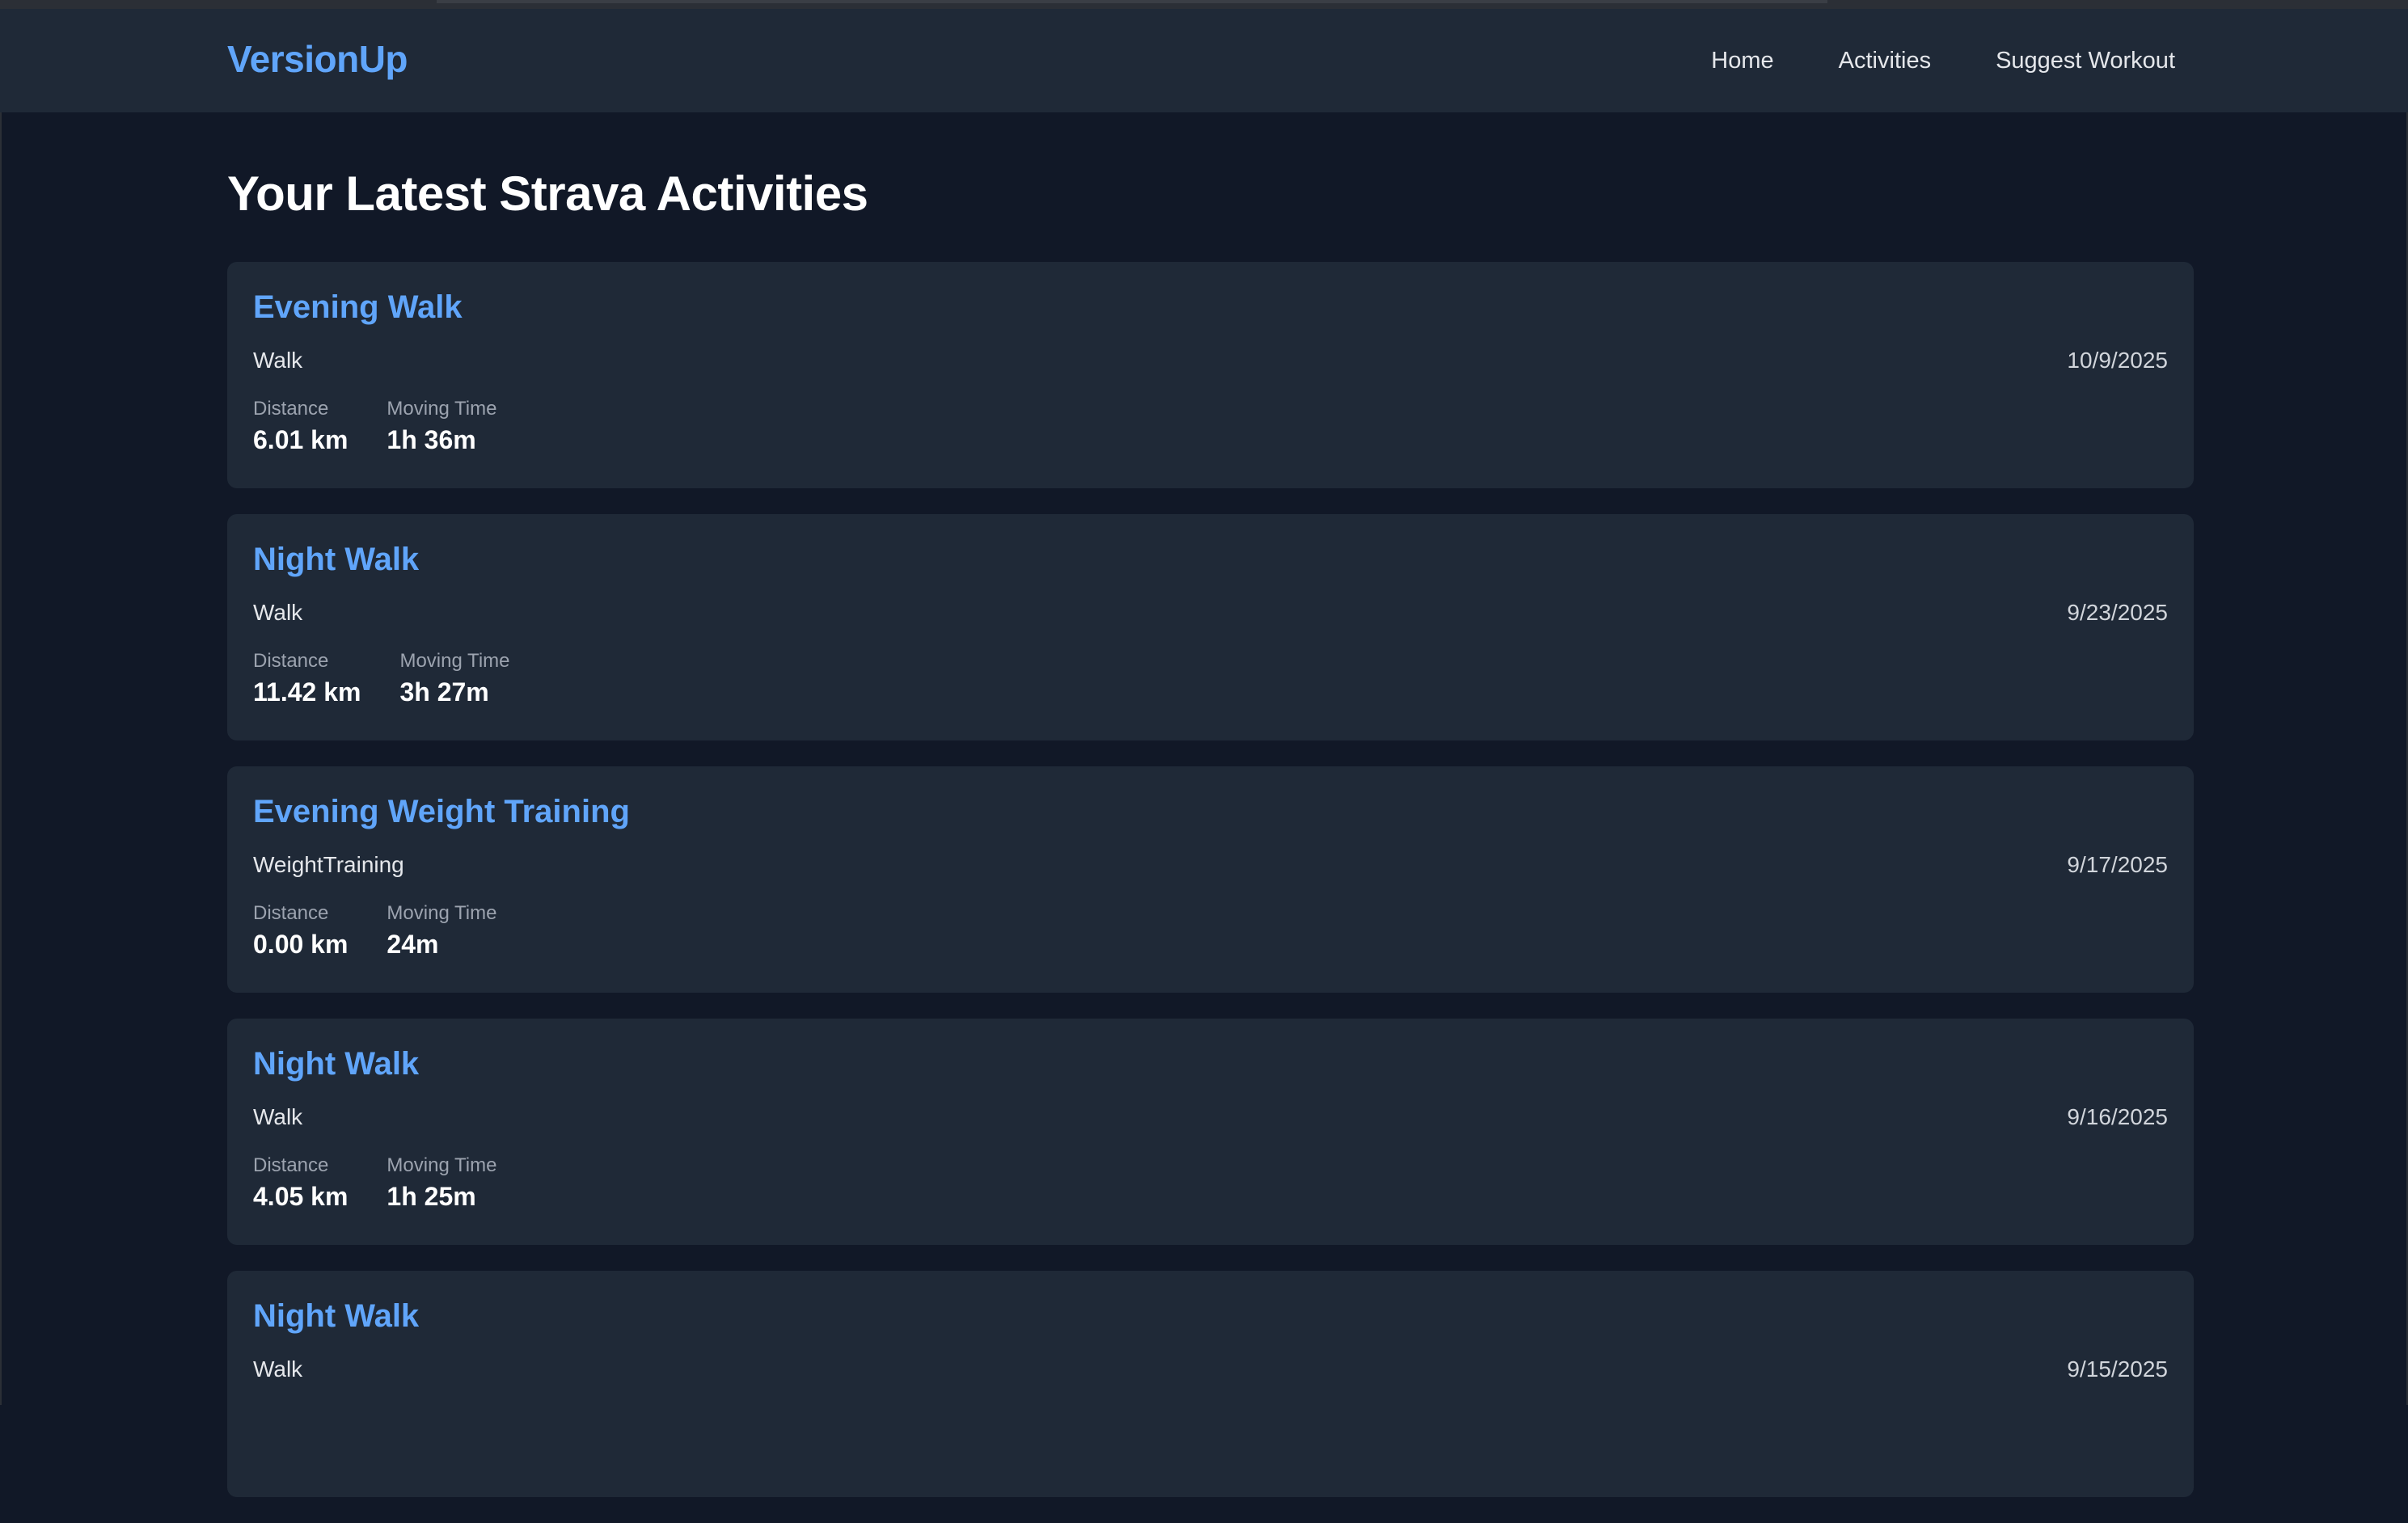 Image resolution: width=2408 pixels, height=1523 pixels. What do you see at coordinates (1885, 61) in the screenshot?
I see `nav-link-activities: Activities` at bounding box center [1885, 61].